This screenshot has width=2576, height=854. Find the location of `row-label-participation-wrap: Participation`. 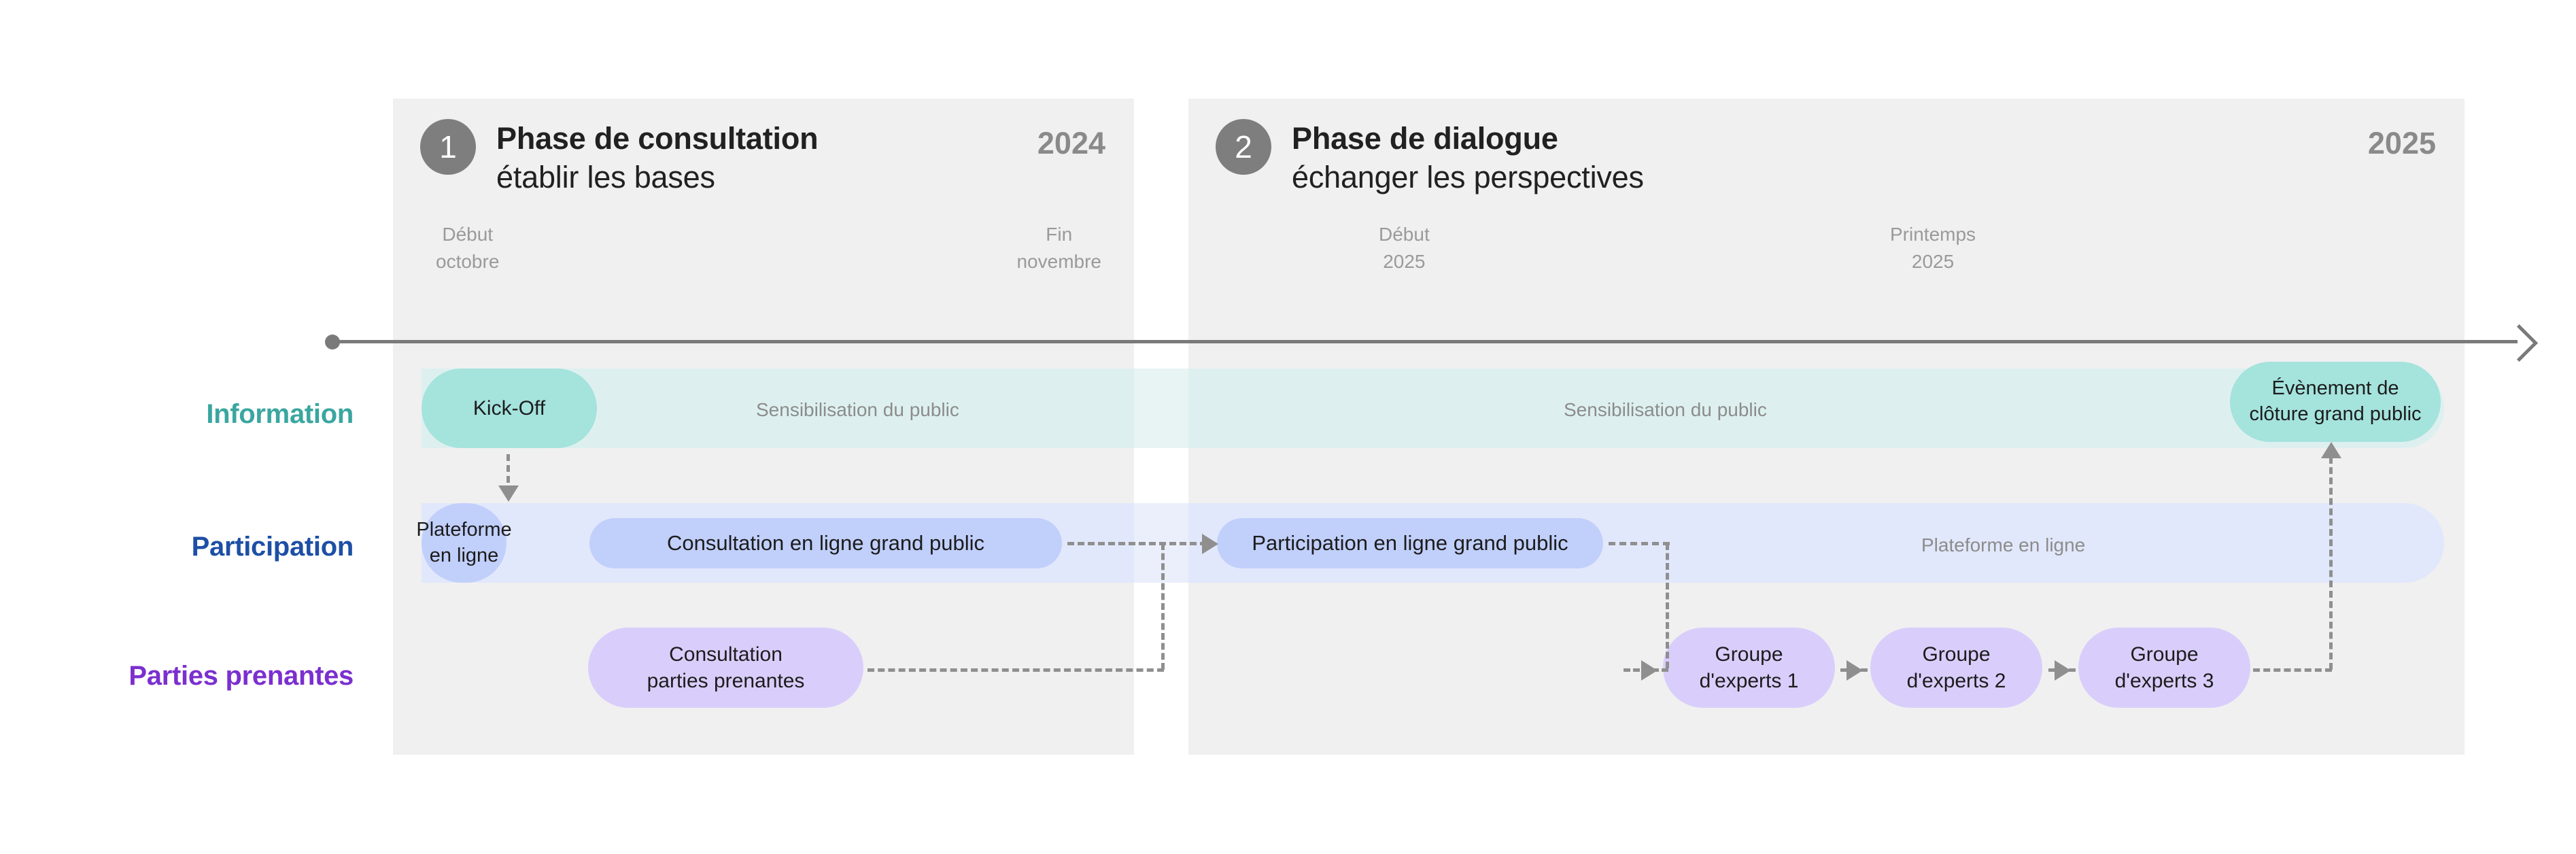

row-label-participation-wrap: Participation is located at coordinates (177, 547).